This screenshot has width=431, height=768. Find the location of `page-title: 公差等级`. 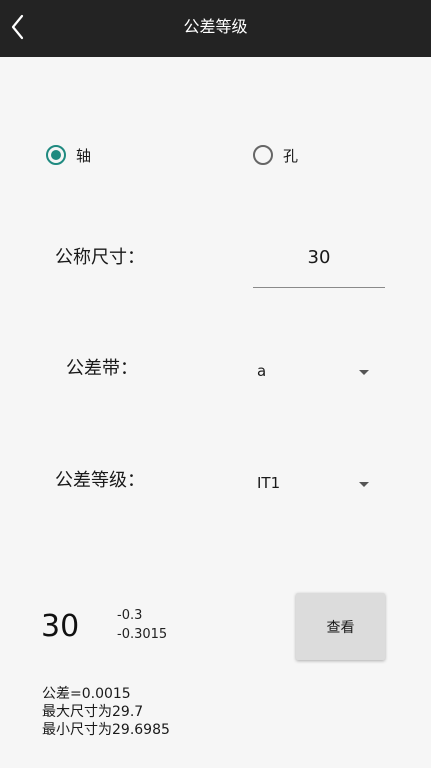

page-title: 公差等级 is located at coordinates (215, 26).